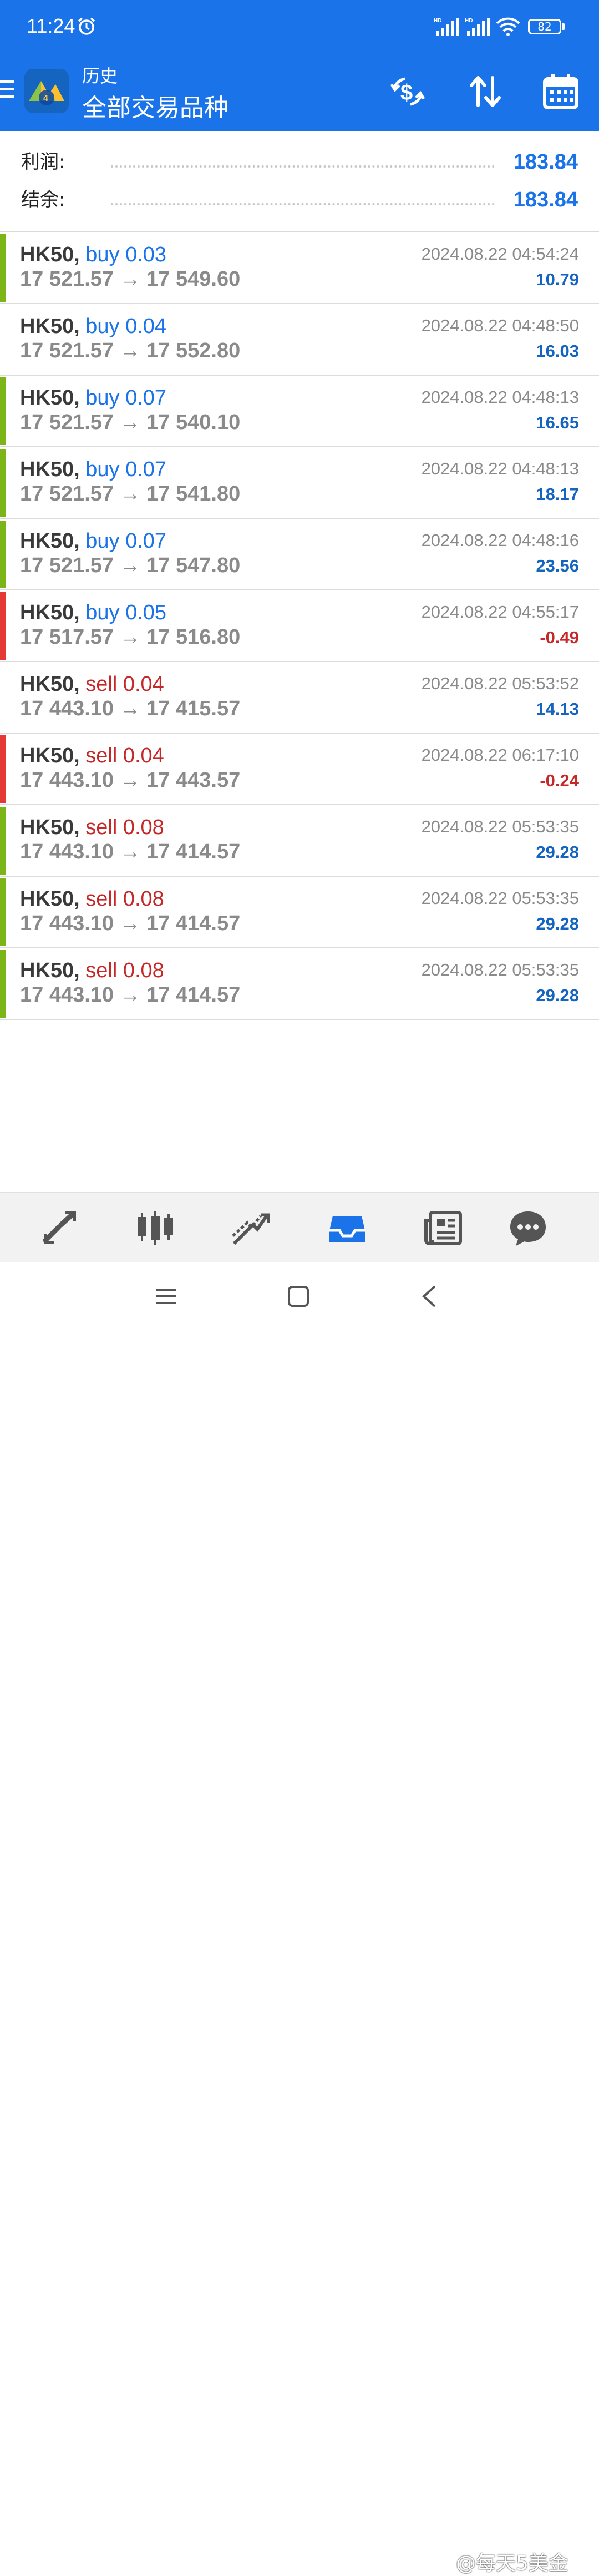 The image size is (599, 2576). What do you see at coordinates (446, 27) in the screenshot?
I see `signal-icon: HD` at bounding box center [446, 27].